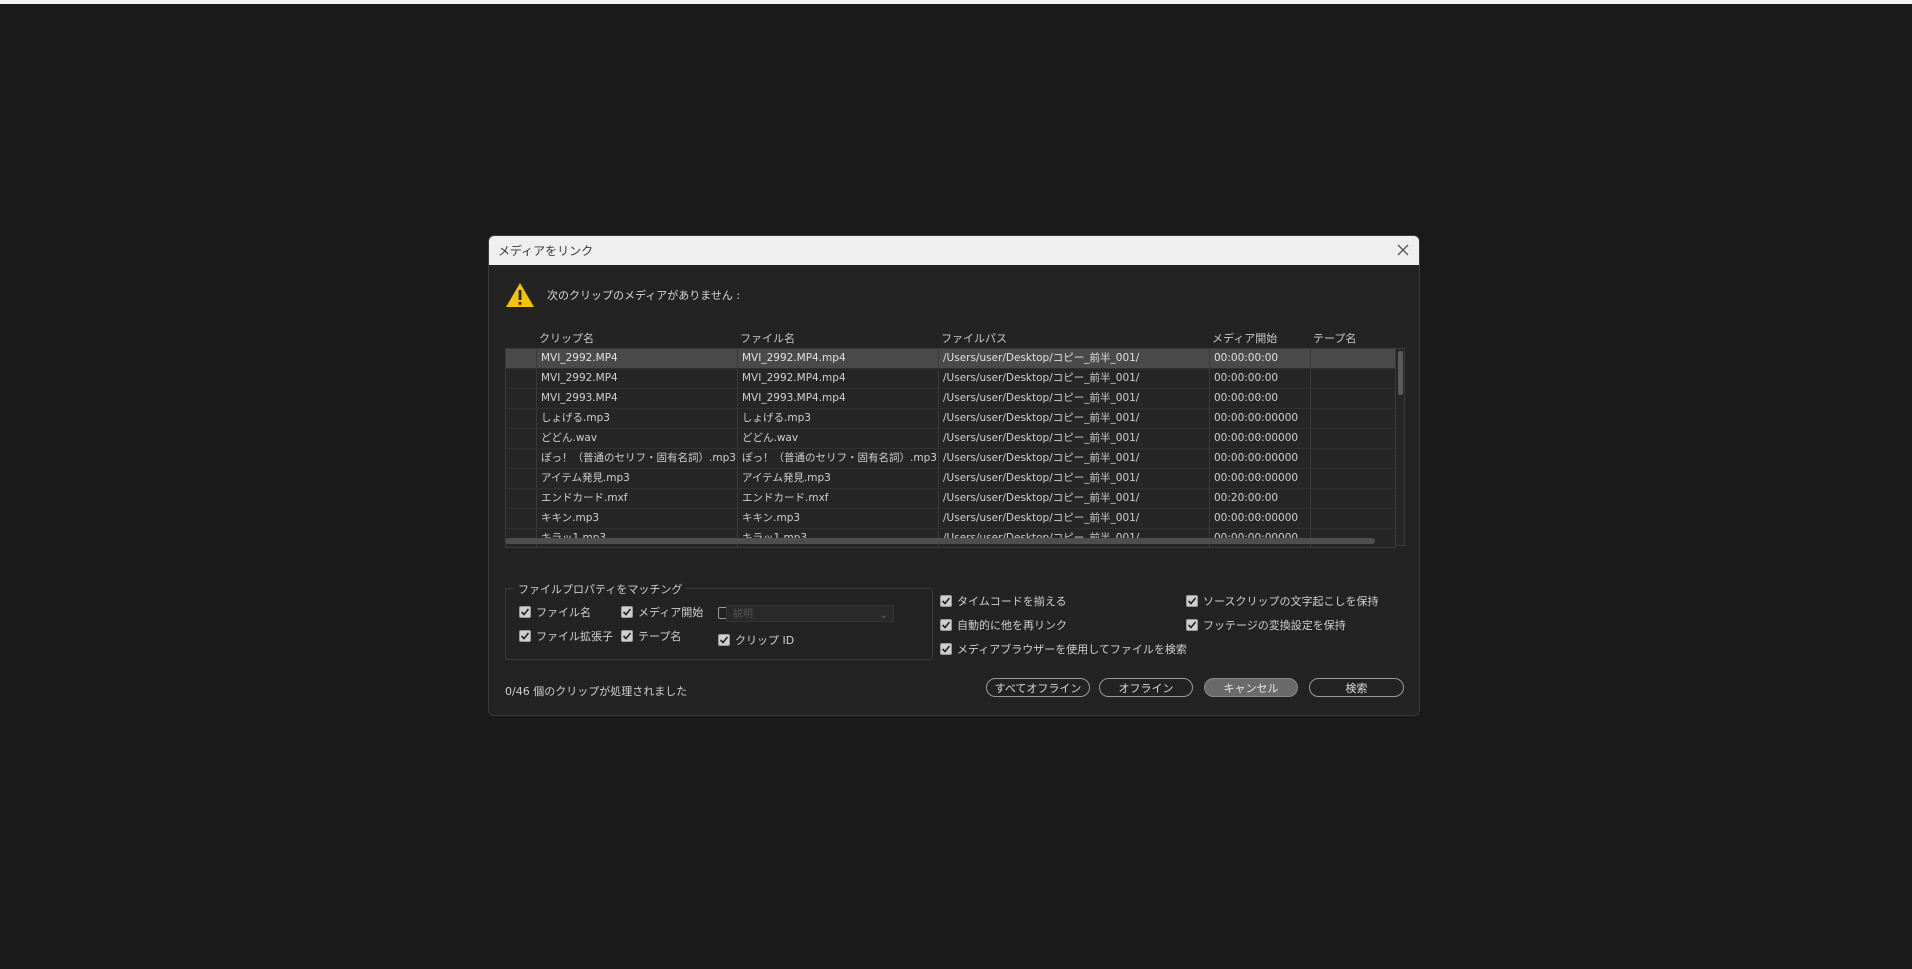 This screenshot has height=969, width=1912. What do you see at coordinates (837, 498) in the screenshot?
I see `file-name-cell: エンドカード.mxf` at bounding box center [837, 498].